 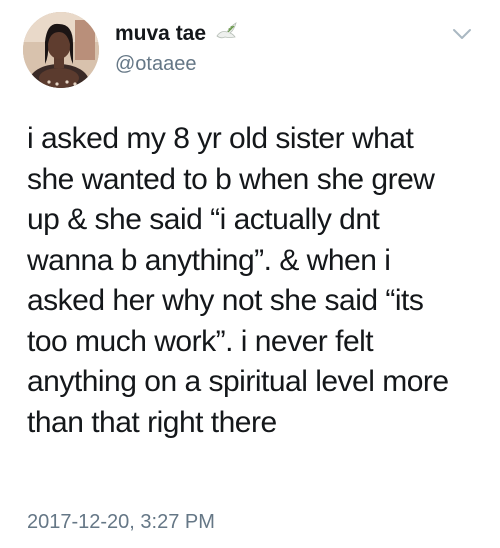 What do you see at coordinates (220, 138) in the screenshot?
I see `tweet-line: i asked my 8 yr old sister what` at bounding box center [220, 138].